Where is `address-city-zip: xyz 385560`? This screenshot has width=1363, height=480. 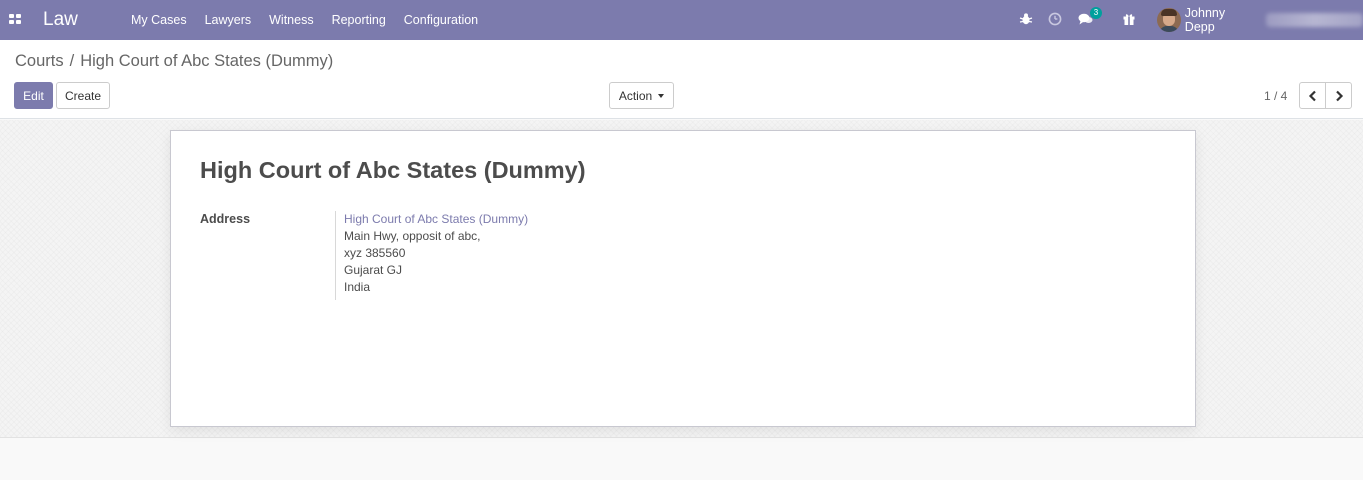
address-city-zip: xyz 385560 is located at coordinates (375, 253).